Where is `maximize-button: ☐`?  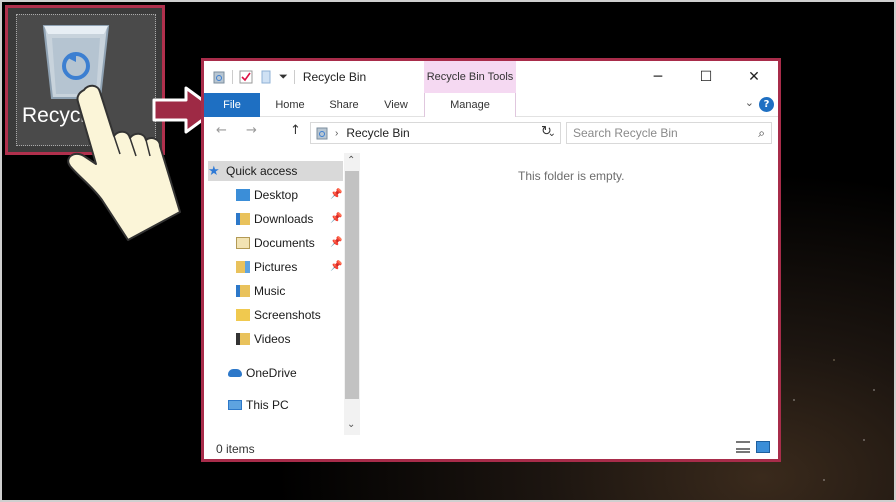 maximize-button: ☐ is located at coordinates (706, 77).